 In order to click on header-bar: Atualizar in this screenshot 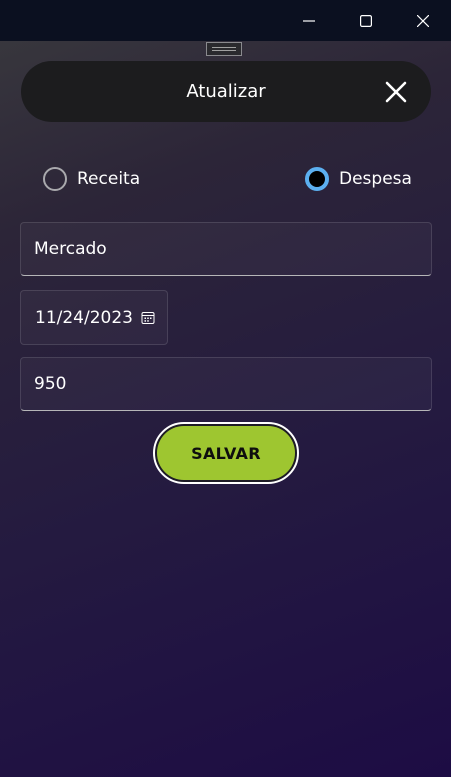, I will do `click(226, 91)`.